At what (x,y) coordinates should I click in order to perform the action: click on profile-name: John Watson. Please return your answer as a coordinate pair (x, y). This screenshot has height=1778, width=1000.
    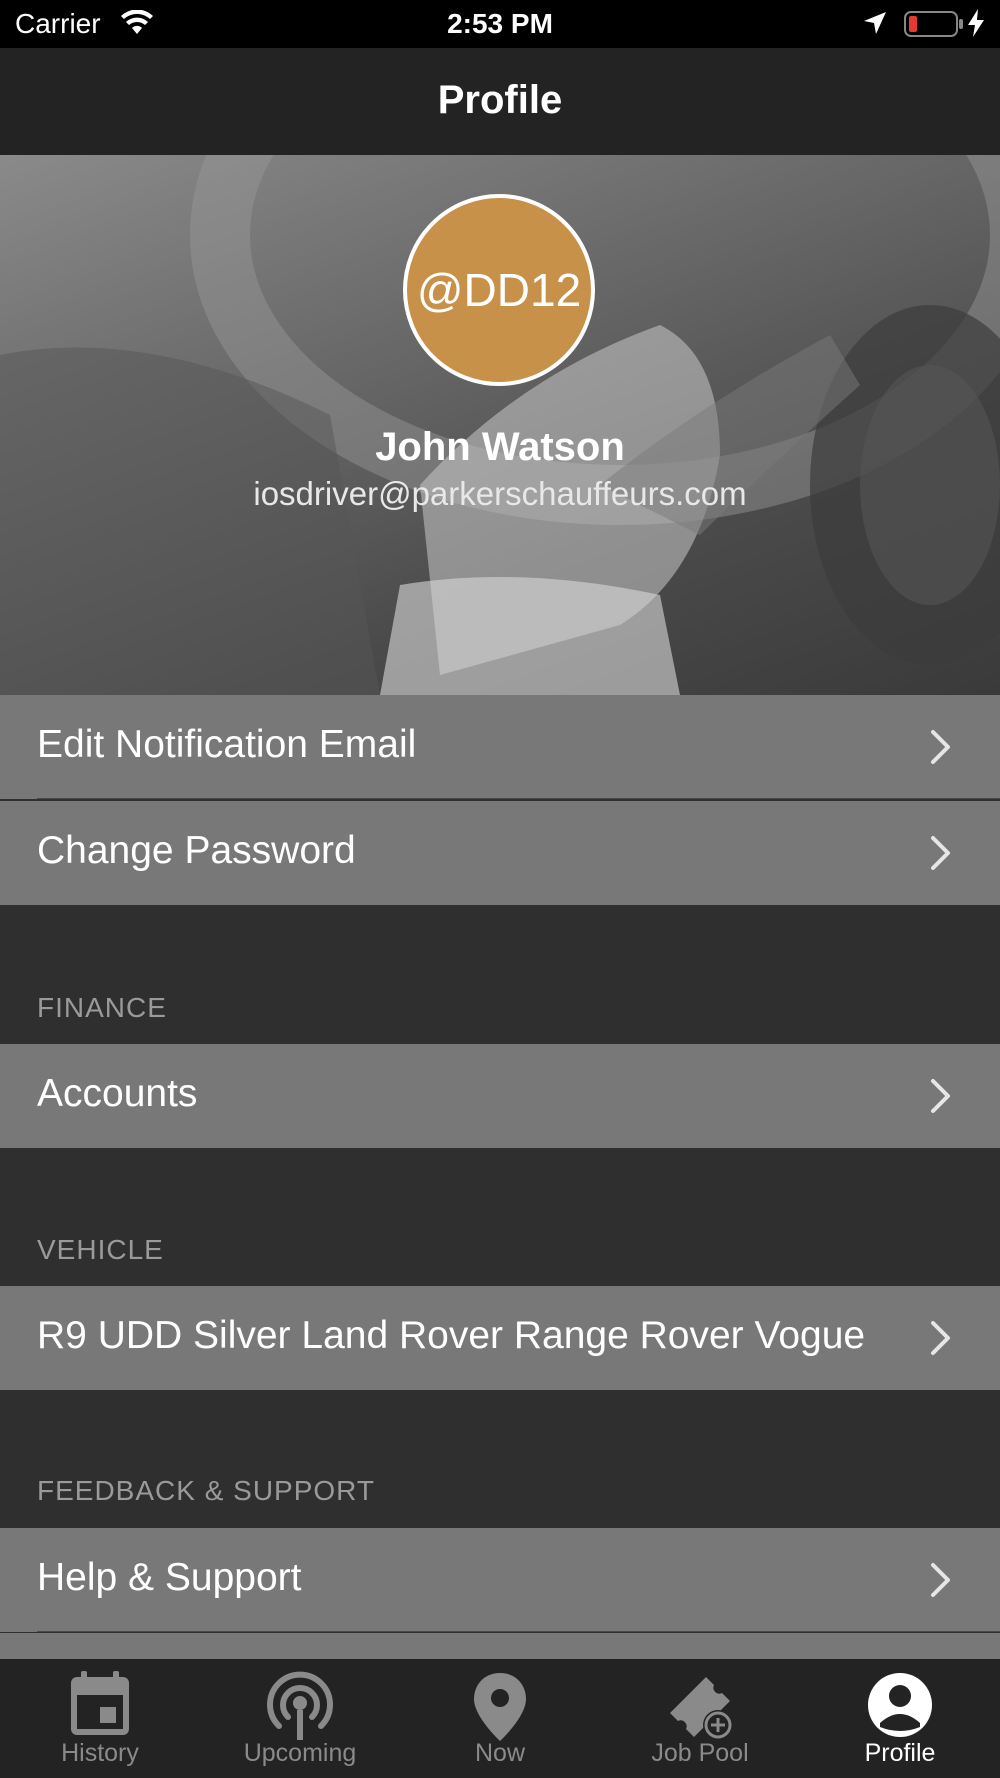
    Looking at the image, I should click on (500, 447).